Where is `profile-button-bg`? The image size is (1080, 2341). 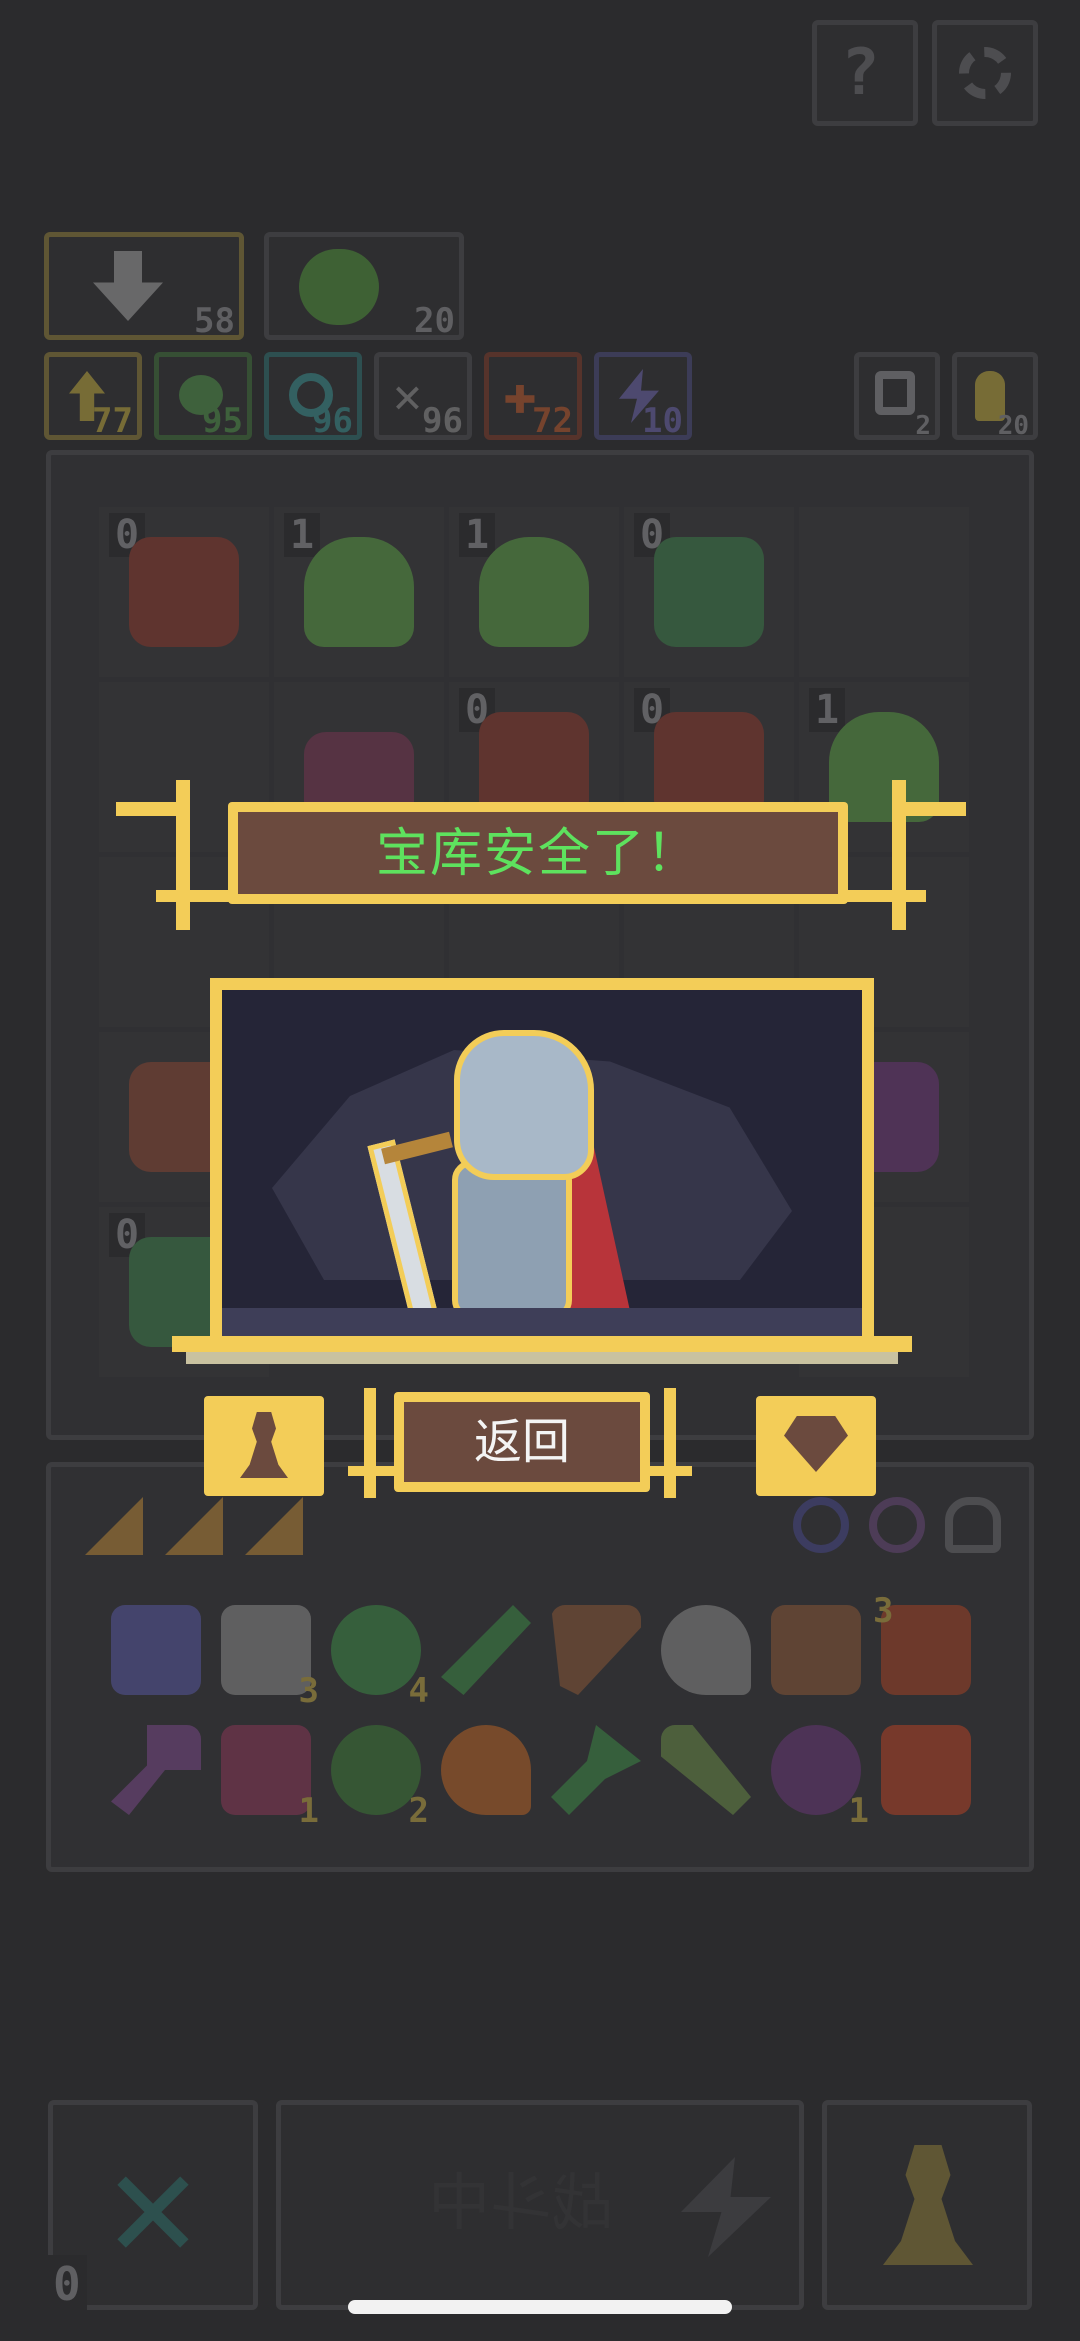
profile-button-bg is located at coordinates (264, 1446).